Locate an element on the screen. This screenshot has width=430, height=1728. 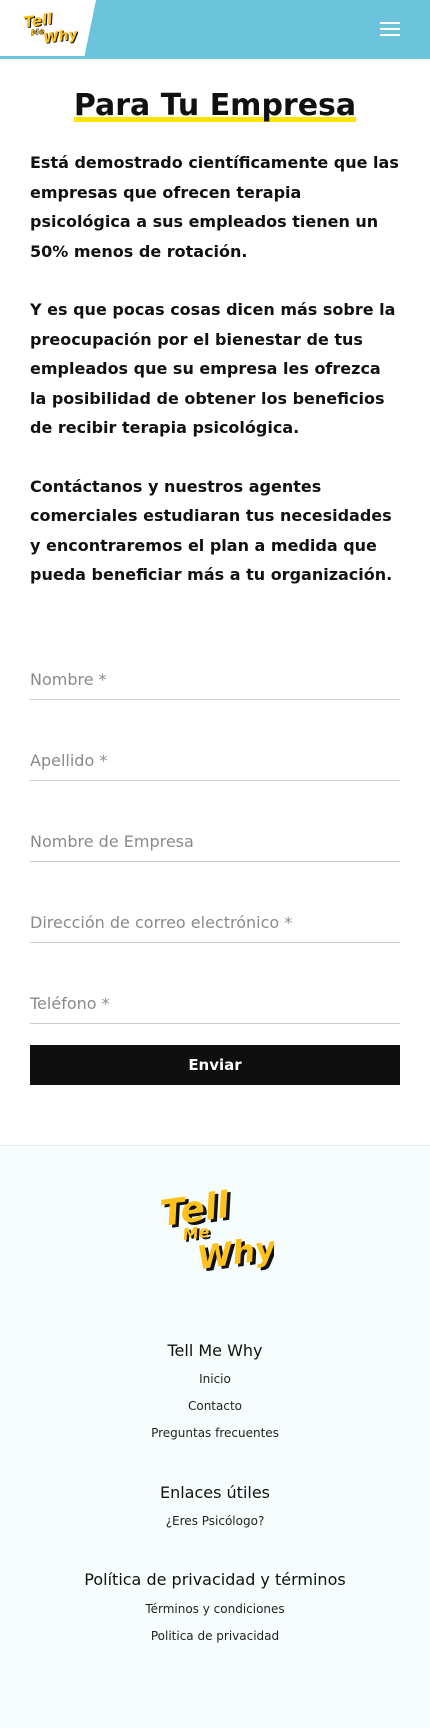
hamburger-menu-icon is located at coordinates (390, 29).